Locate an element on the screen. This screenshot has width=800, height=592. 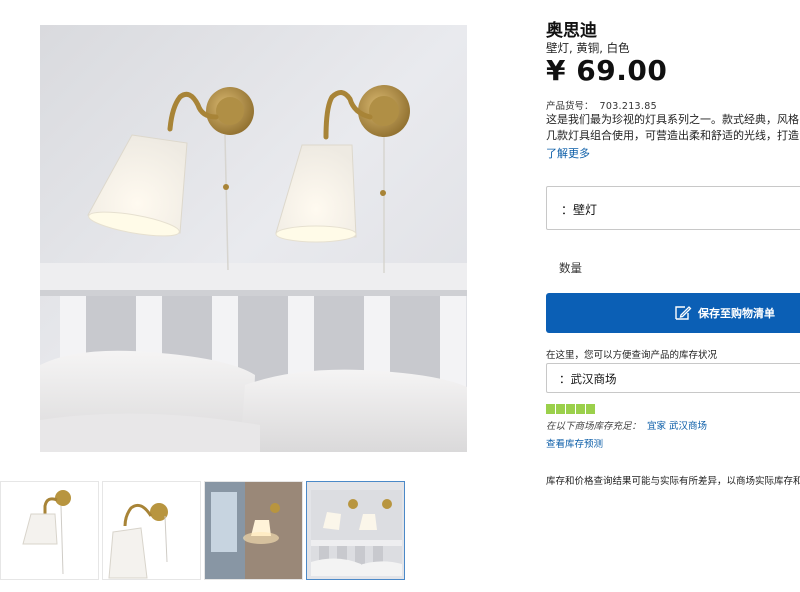
article-number-label: 产品货号： is located at coordinates (570, 106).